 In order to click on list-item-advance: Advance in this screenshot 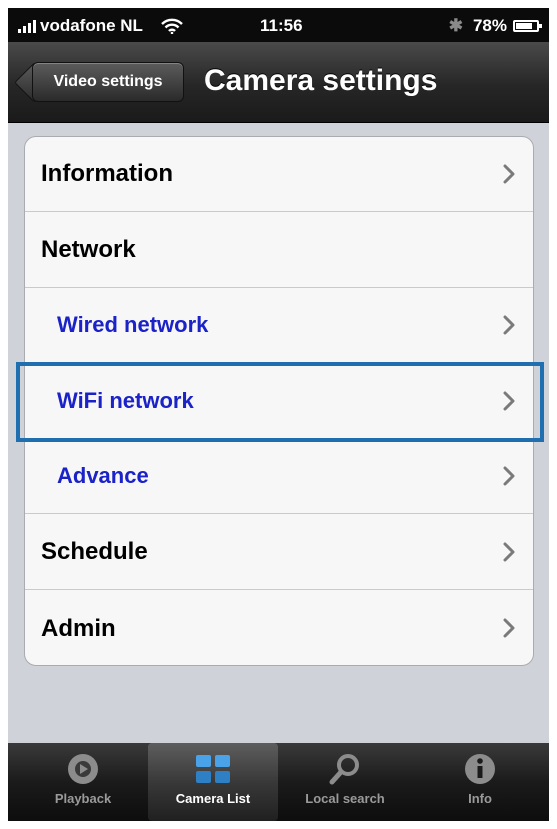, I will do `click(279, 476)`.